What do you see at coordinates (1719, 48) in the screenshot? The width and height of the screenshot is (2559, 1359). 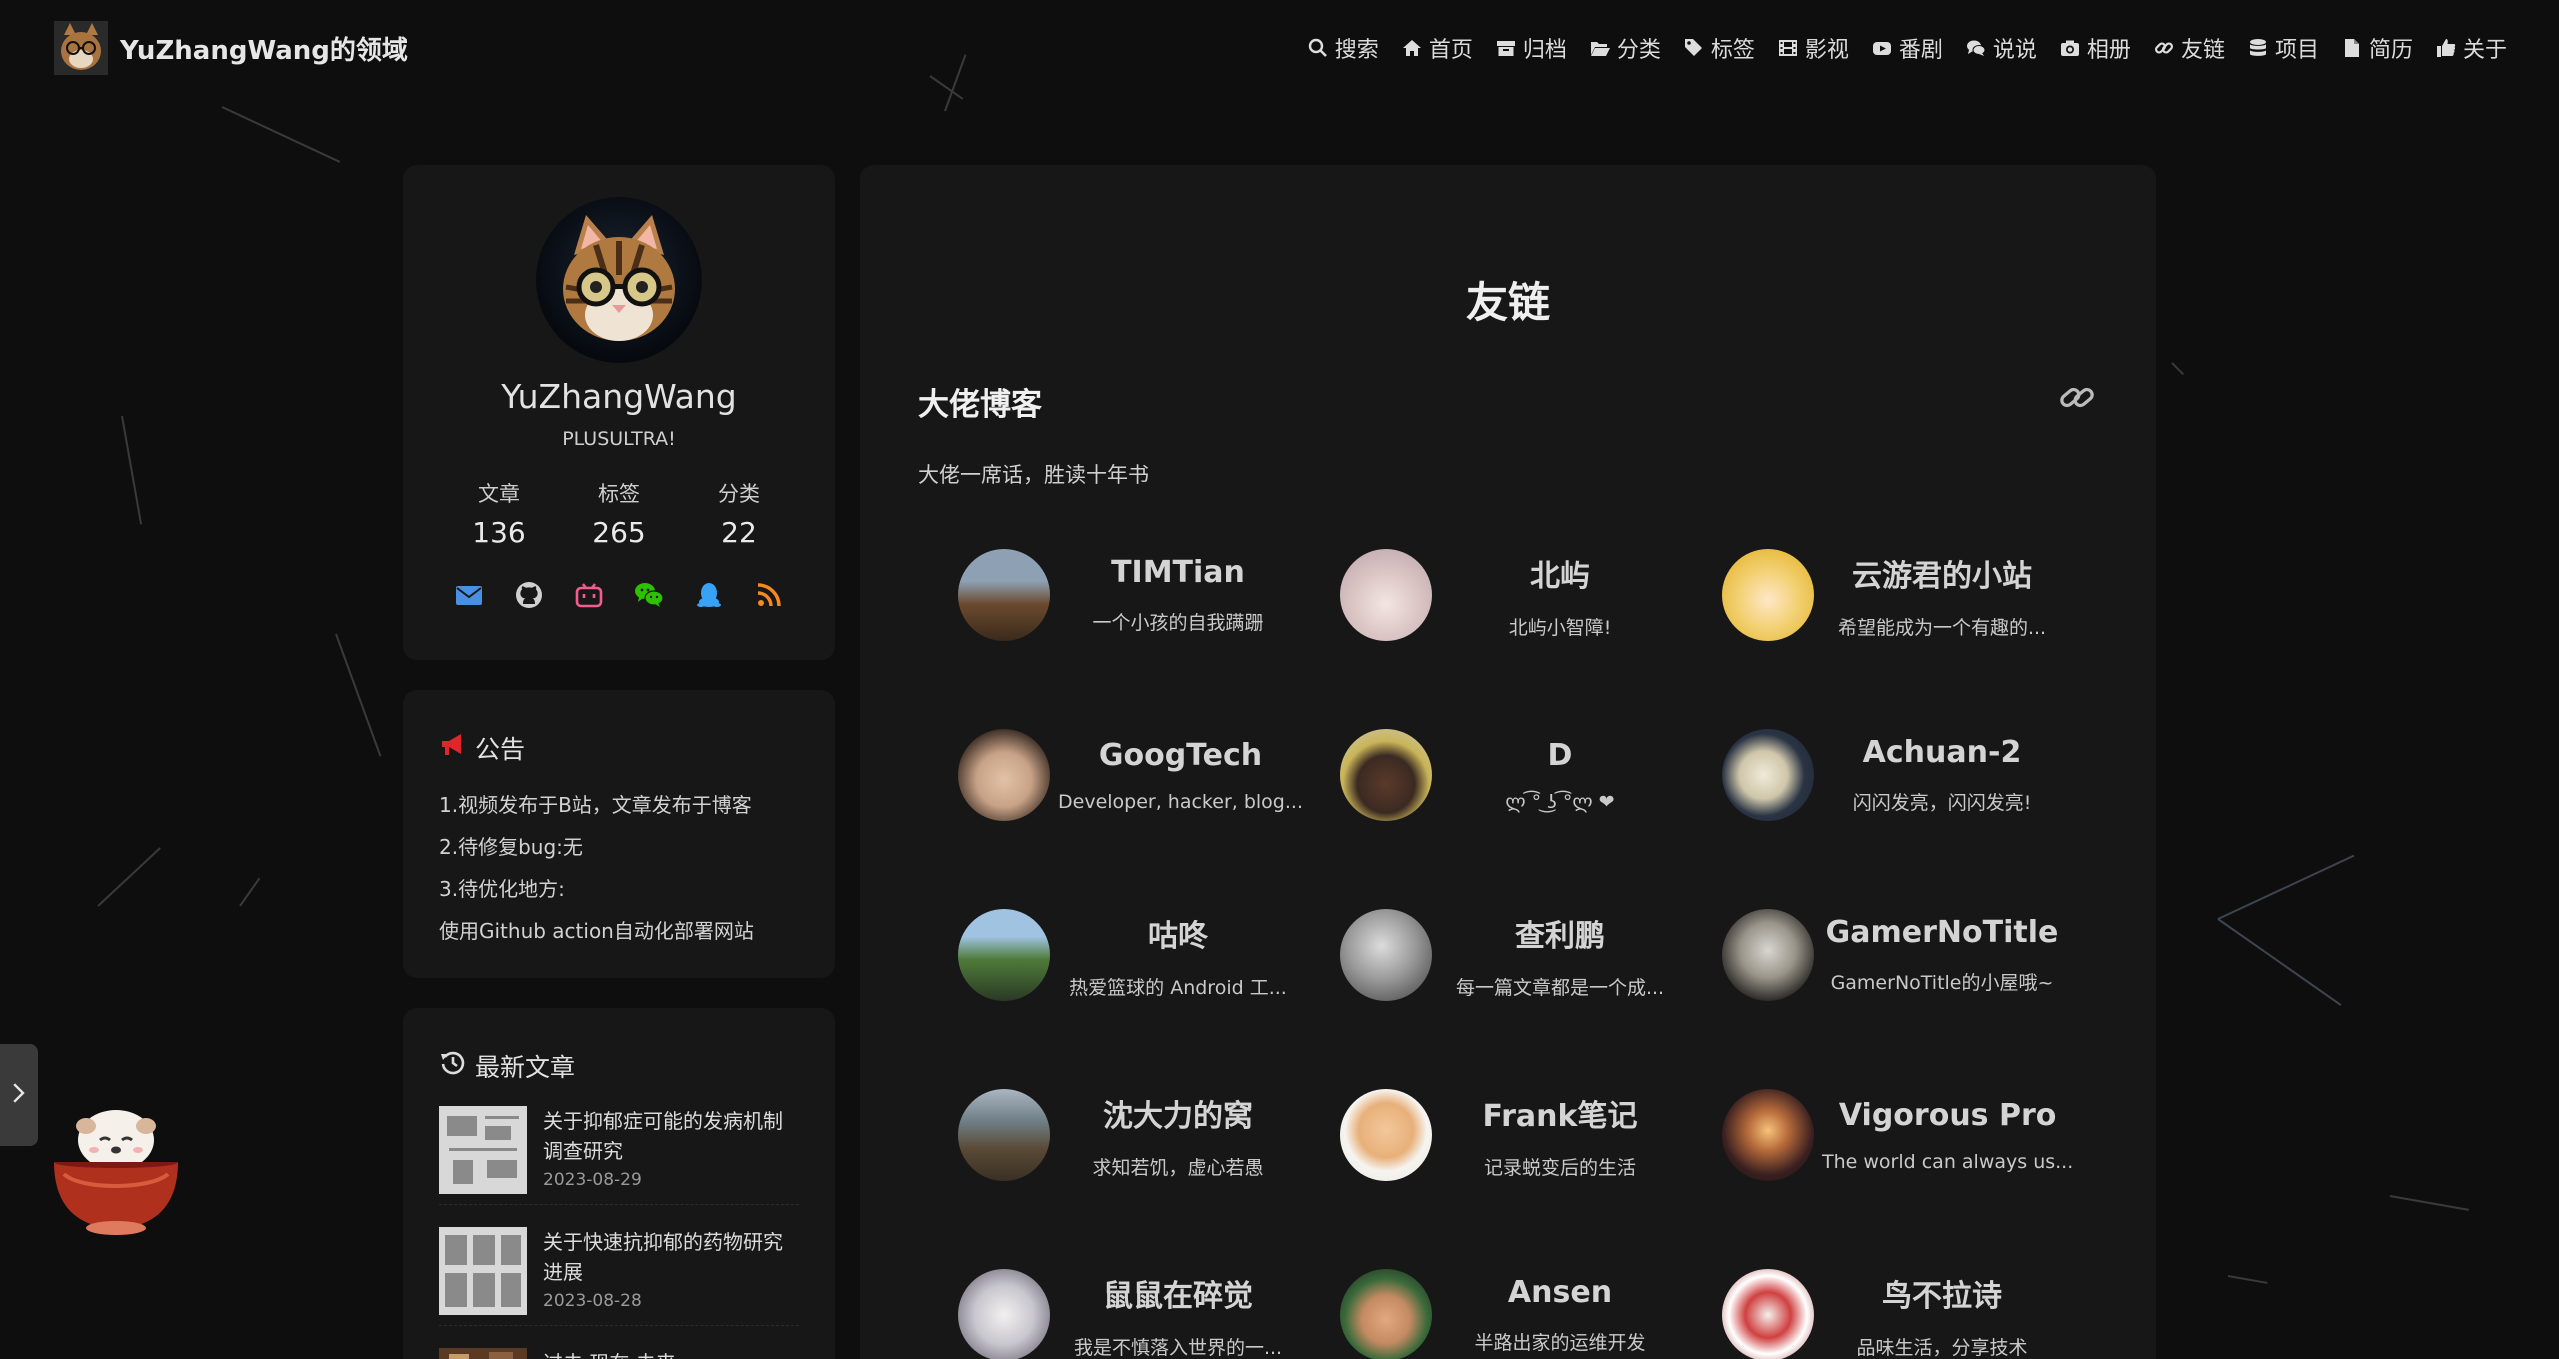 I see `nav-item-tags: 标签` at bounding box center [1719, 48].